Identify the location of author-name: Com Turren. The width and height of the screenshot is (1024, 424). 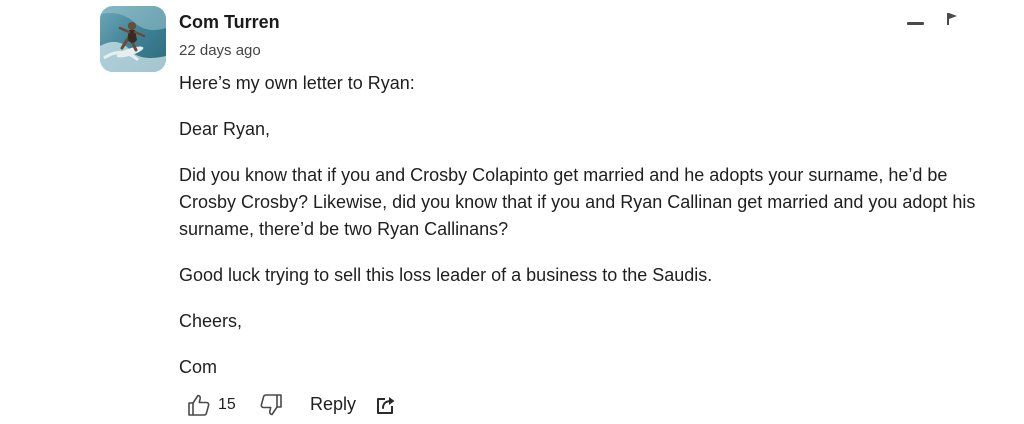
(229, 22).